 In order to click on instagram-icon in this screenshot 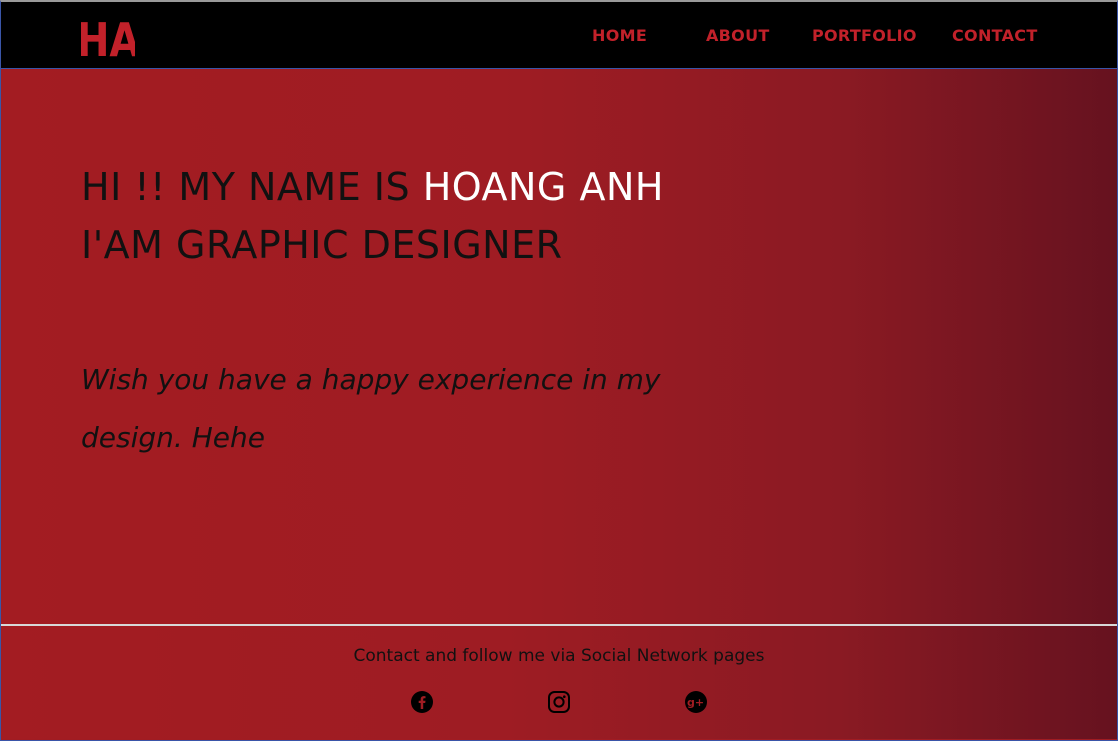, I will do `click(559, 702)`.